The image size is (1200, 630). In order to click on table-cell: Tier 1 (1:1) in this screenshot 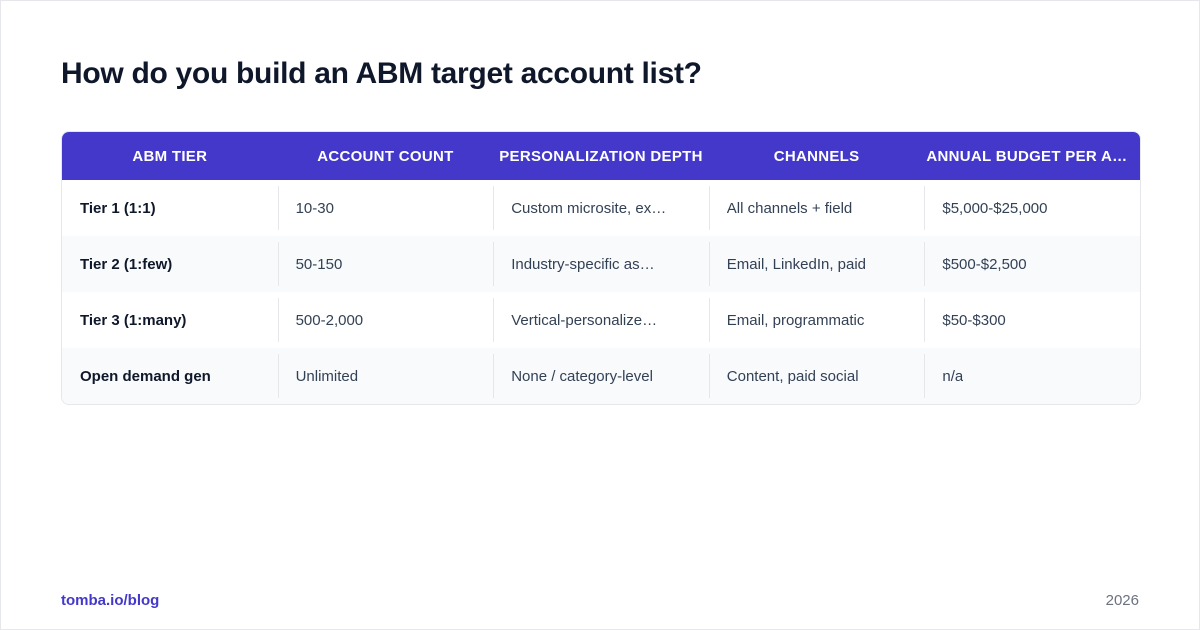, I will do `click(118, 208)`.